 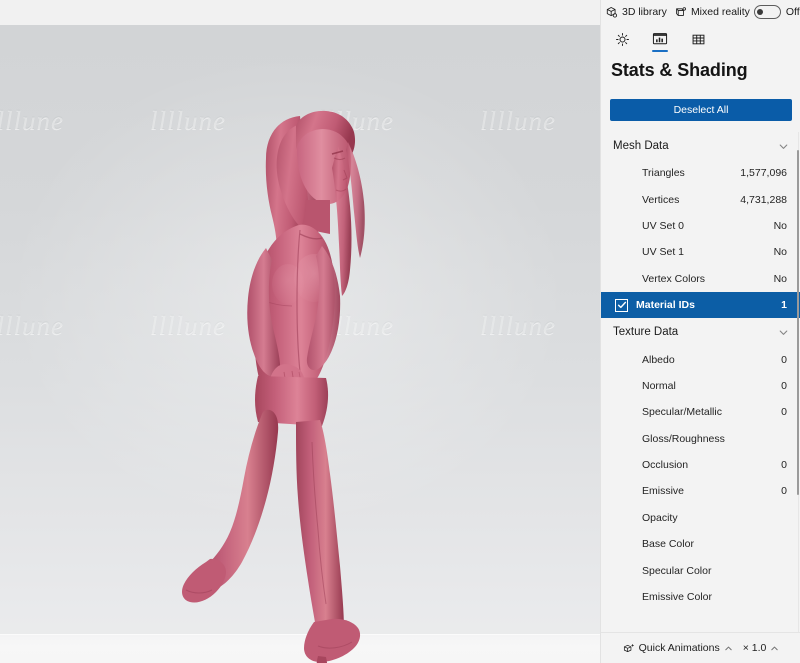 I want to click on property-label: Emissive, so click(x=663, y=491).